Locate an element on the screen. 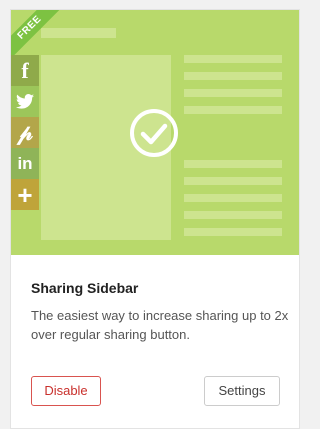 This screenshot has width=320, height=429. checkmark-circle-icon is located at coordinates (154, 133).